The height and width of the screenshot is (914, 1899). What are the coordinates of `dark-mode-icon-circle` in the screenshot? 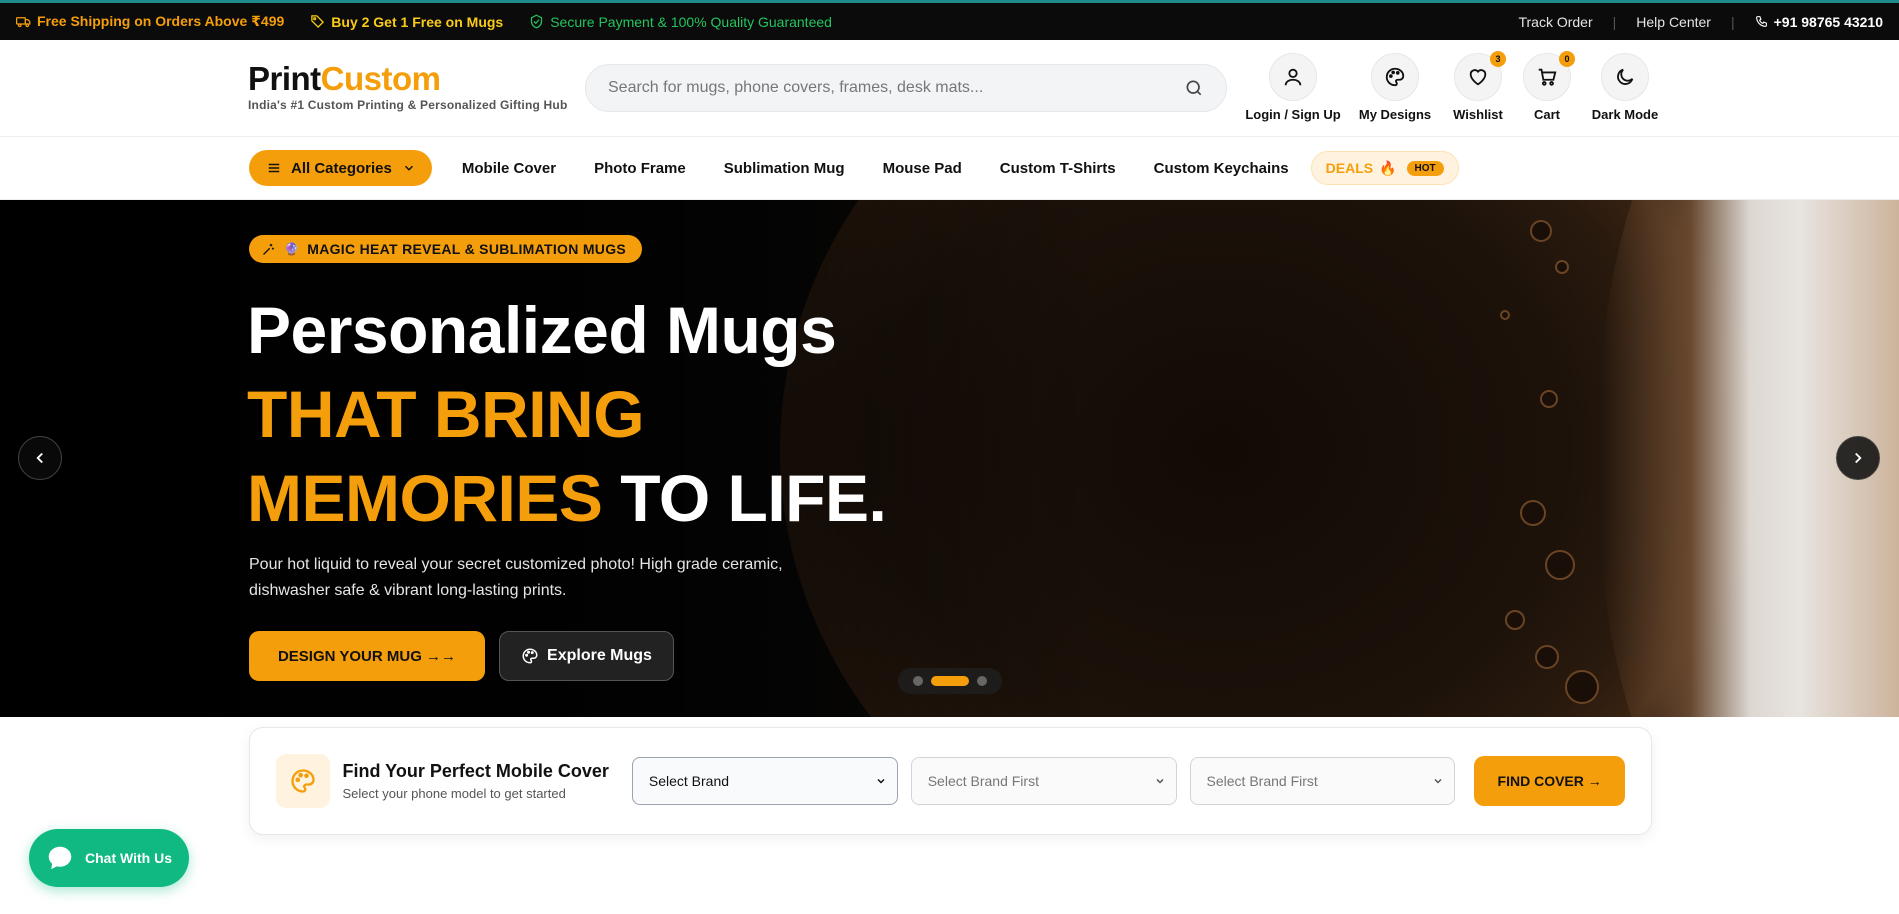 It's located at (1625, 77).